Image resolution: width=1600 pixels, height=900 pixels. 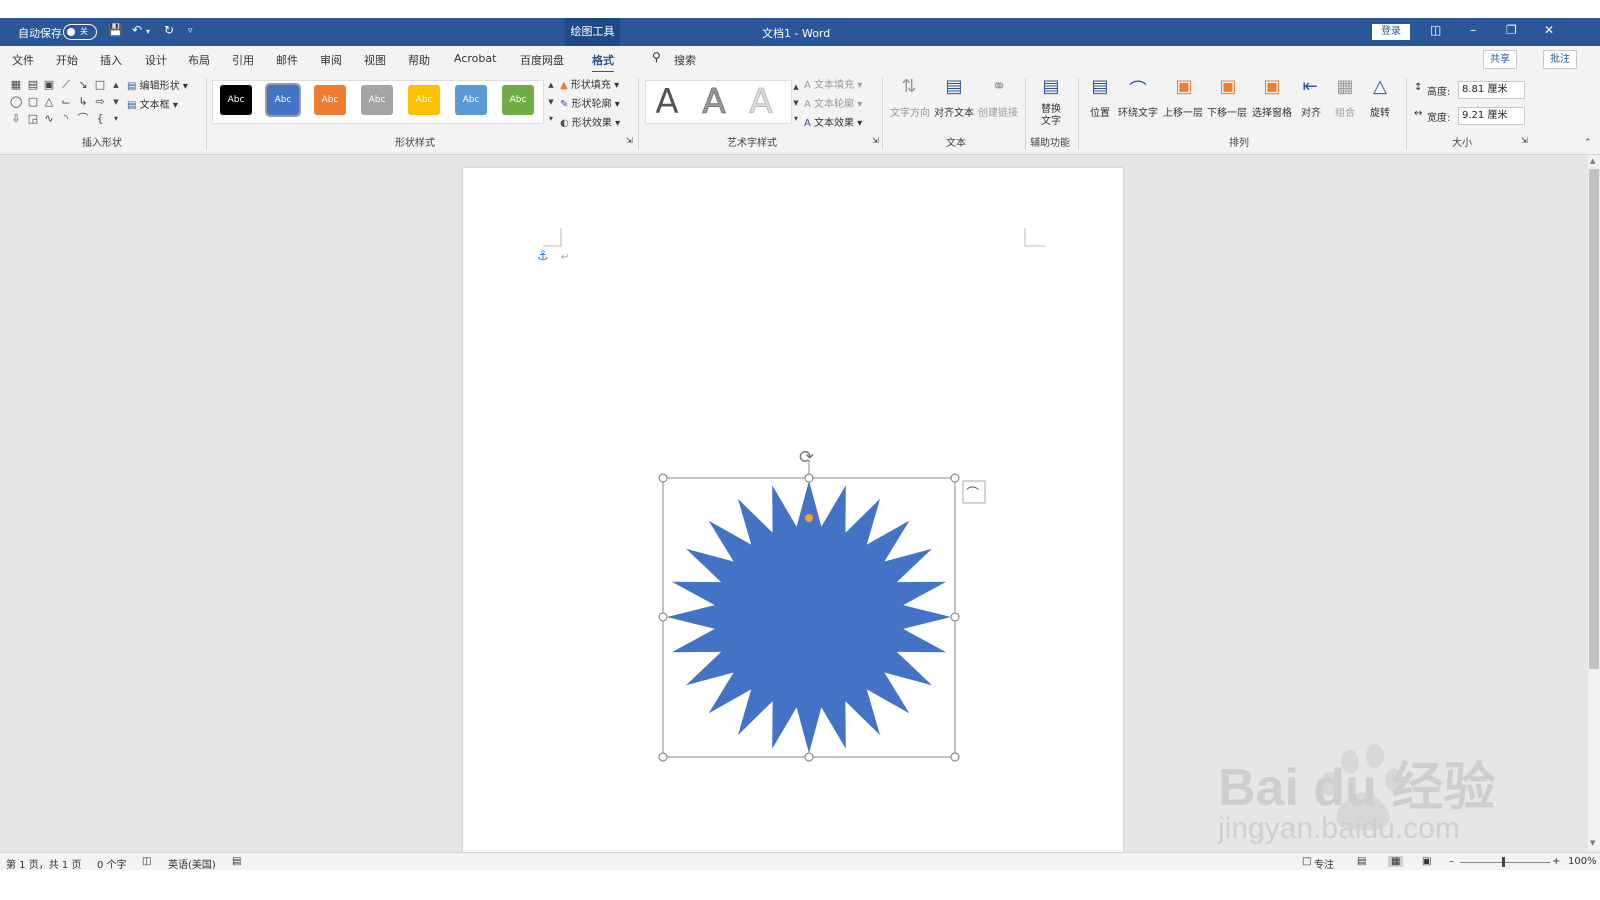 I want to click on shape-textbox-icon: ▤, so click(x=33, y=84).